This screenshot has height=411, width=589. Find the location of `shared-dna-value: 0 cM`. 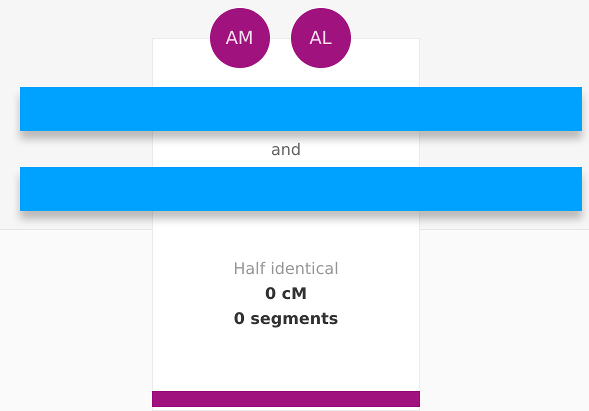

shared-dna-value: 0 cM is located at coordinates (286, 293).